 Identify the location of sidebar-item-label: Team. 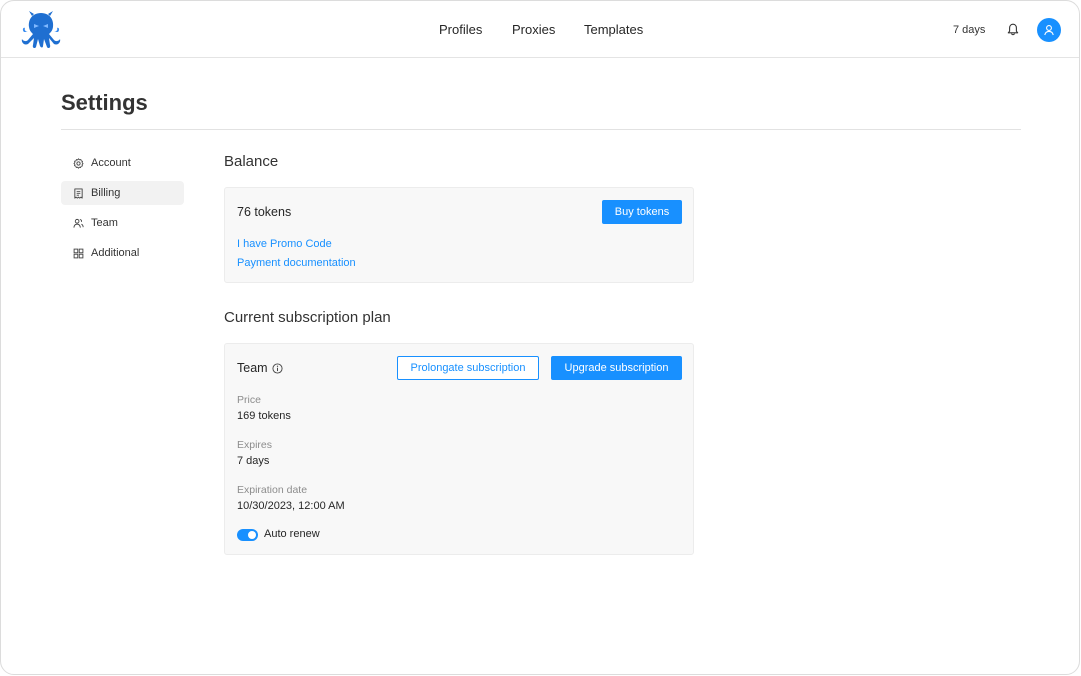
(104, 223).